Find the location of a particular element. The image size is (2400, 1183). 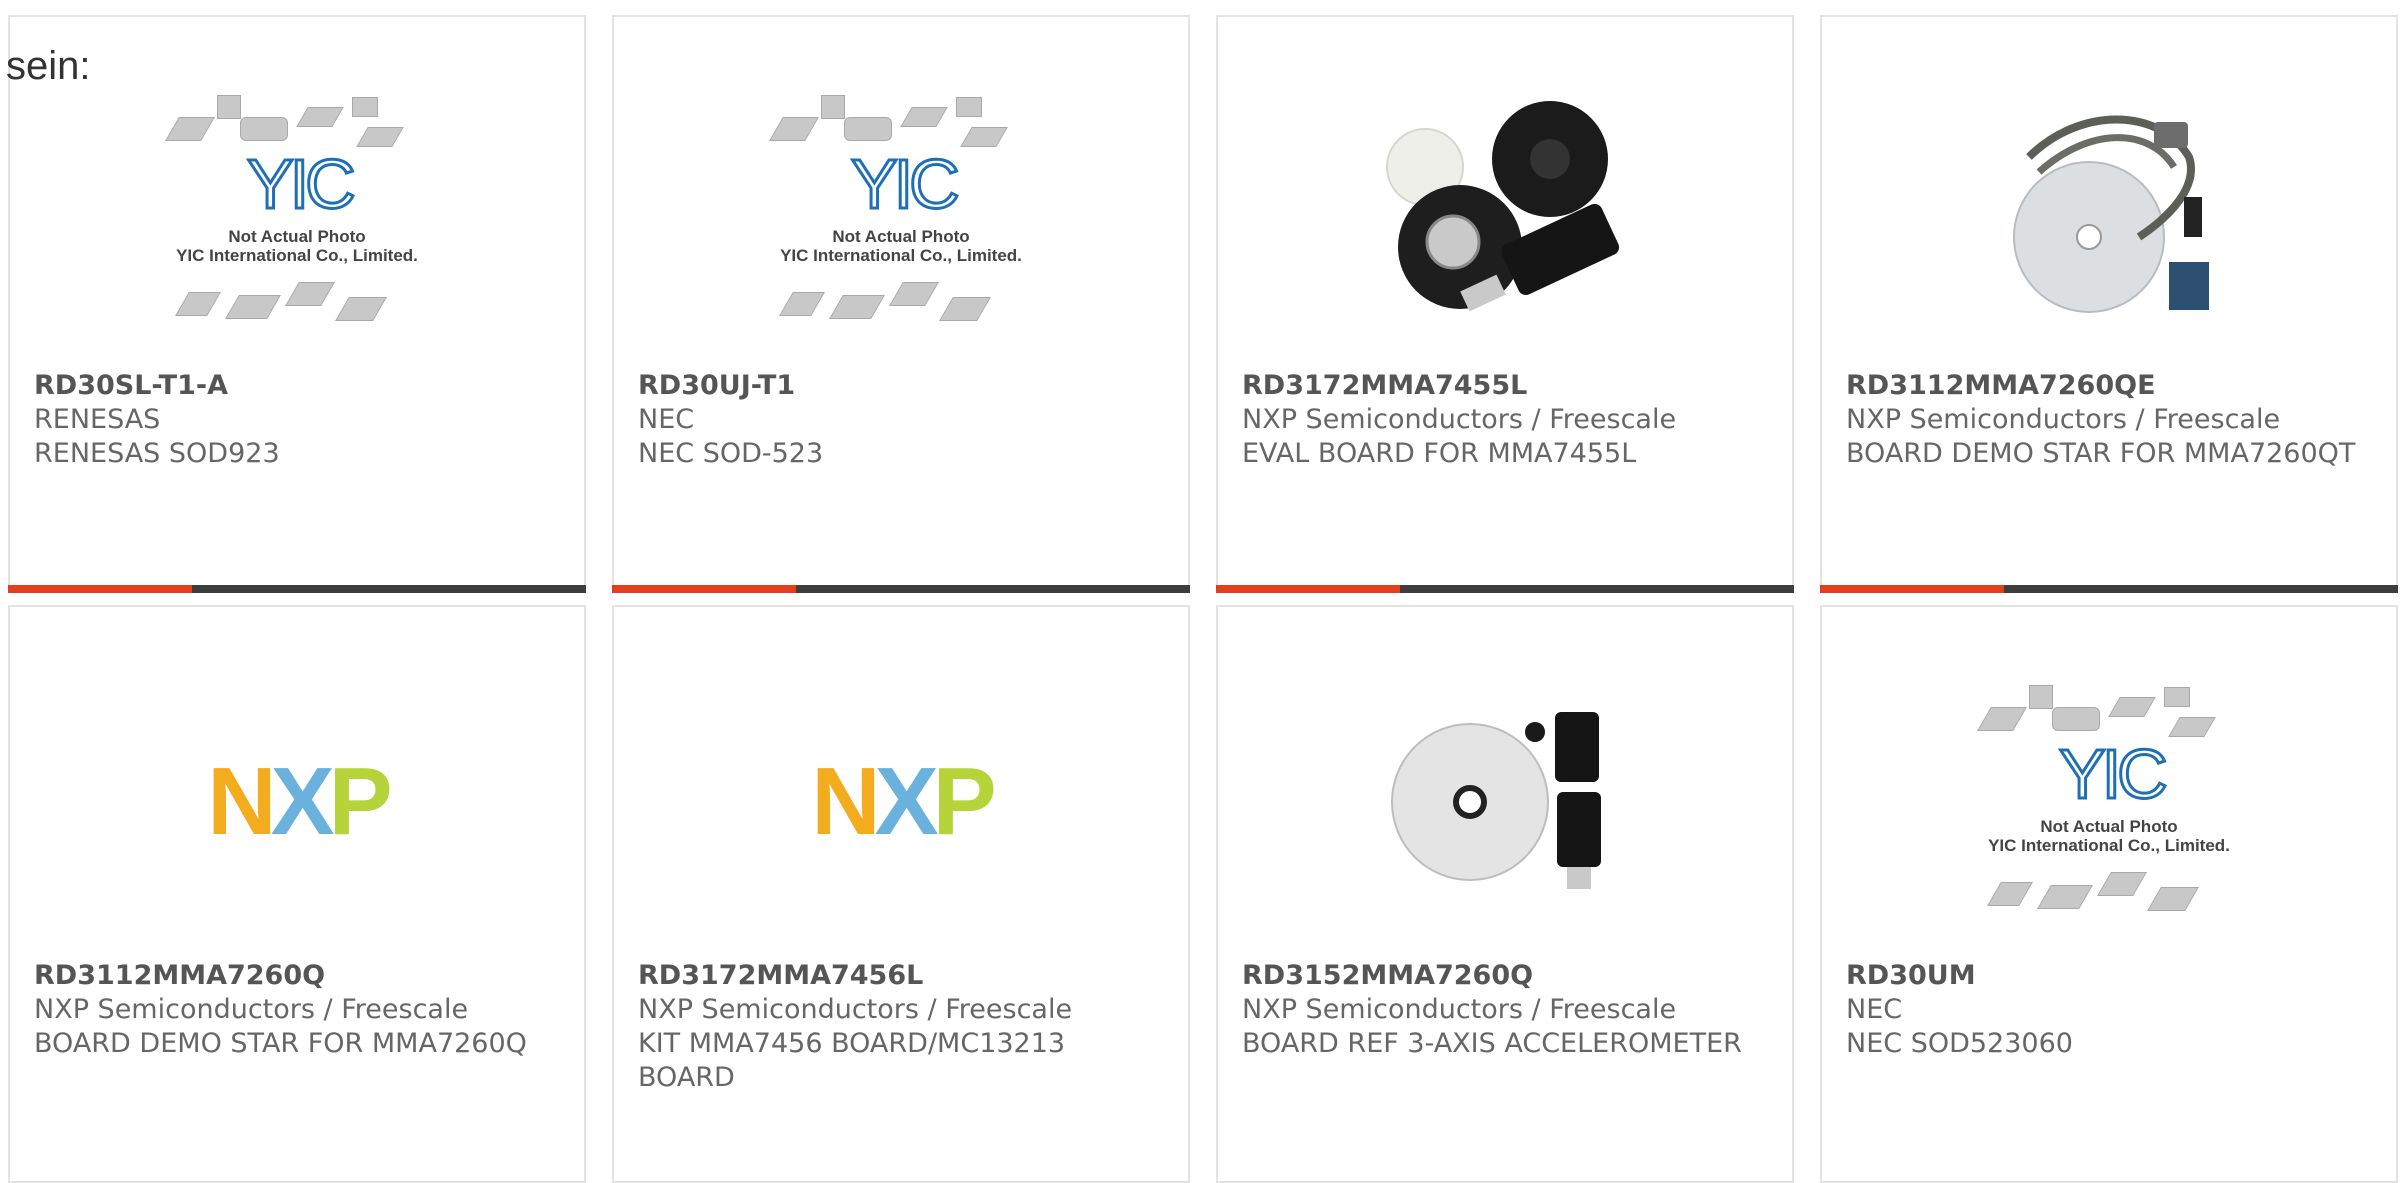

lead-text: sein: is located at coordinates (48, 66).